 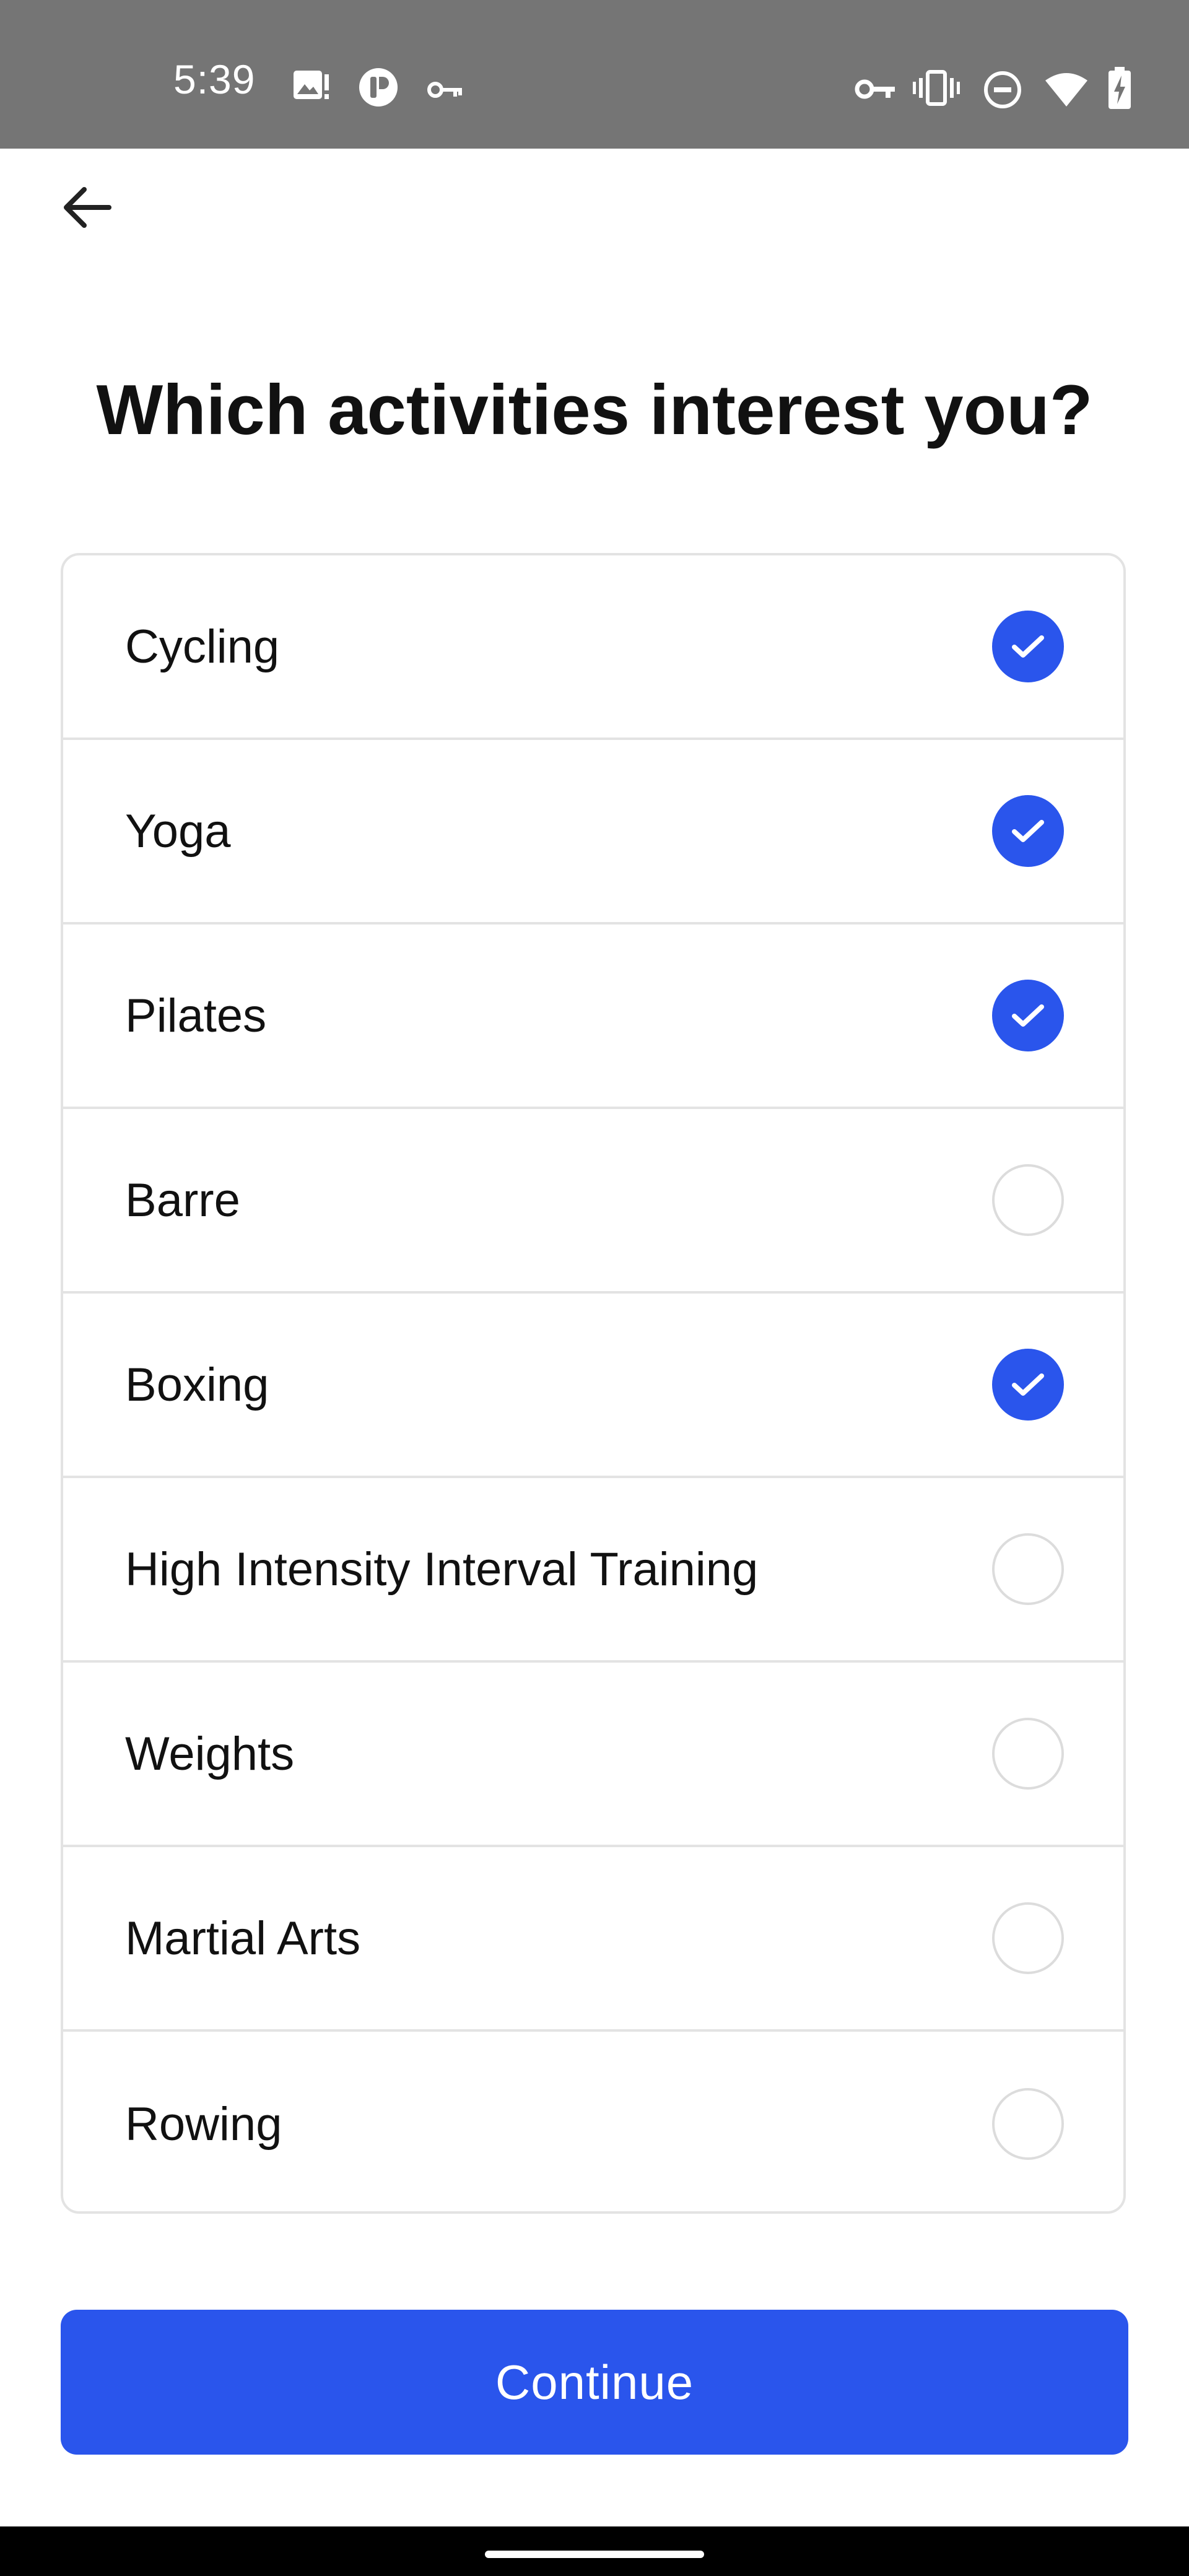 What do you see at coordinates (182, 1200) in the screenshot?
I see `activity-label: Barre` at bounding box center [182, 1200].